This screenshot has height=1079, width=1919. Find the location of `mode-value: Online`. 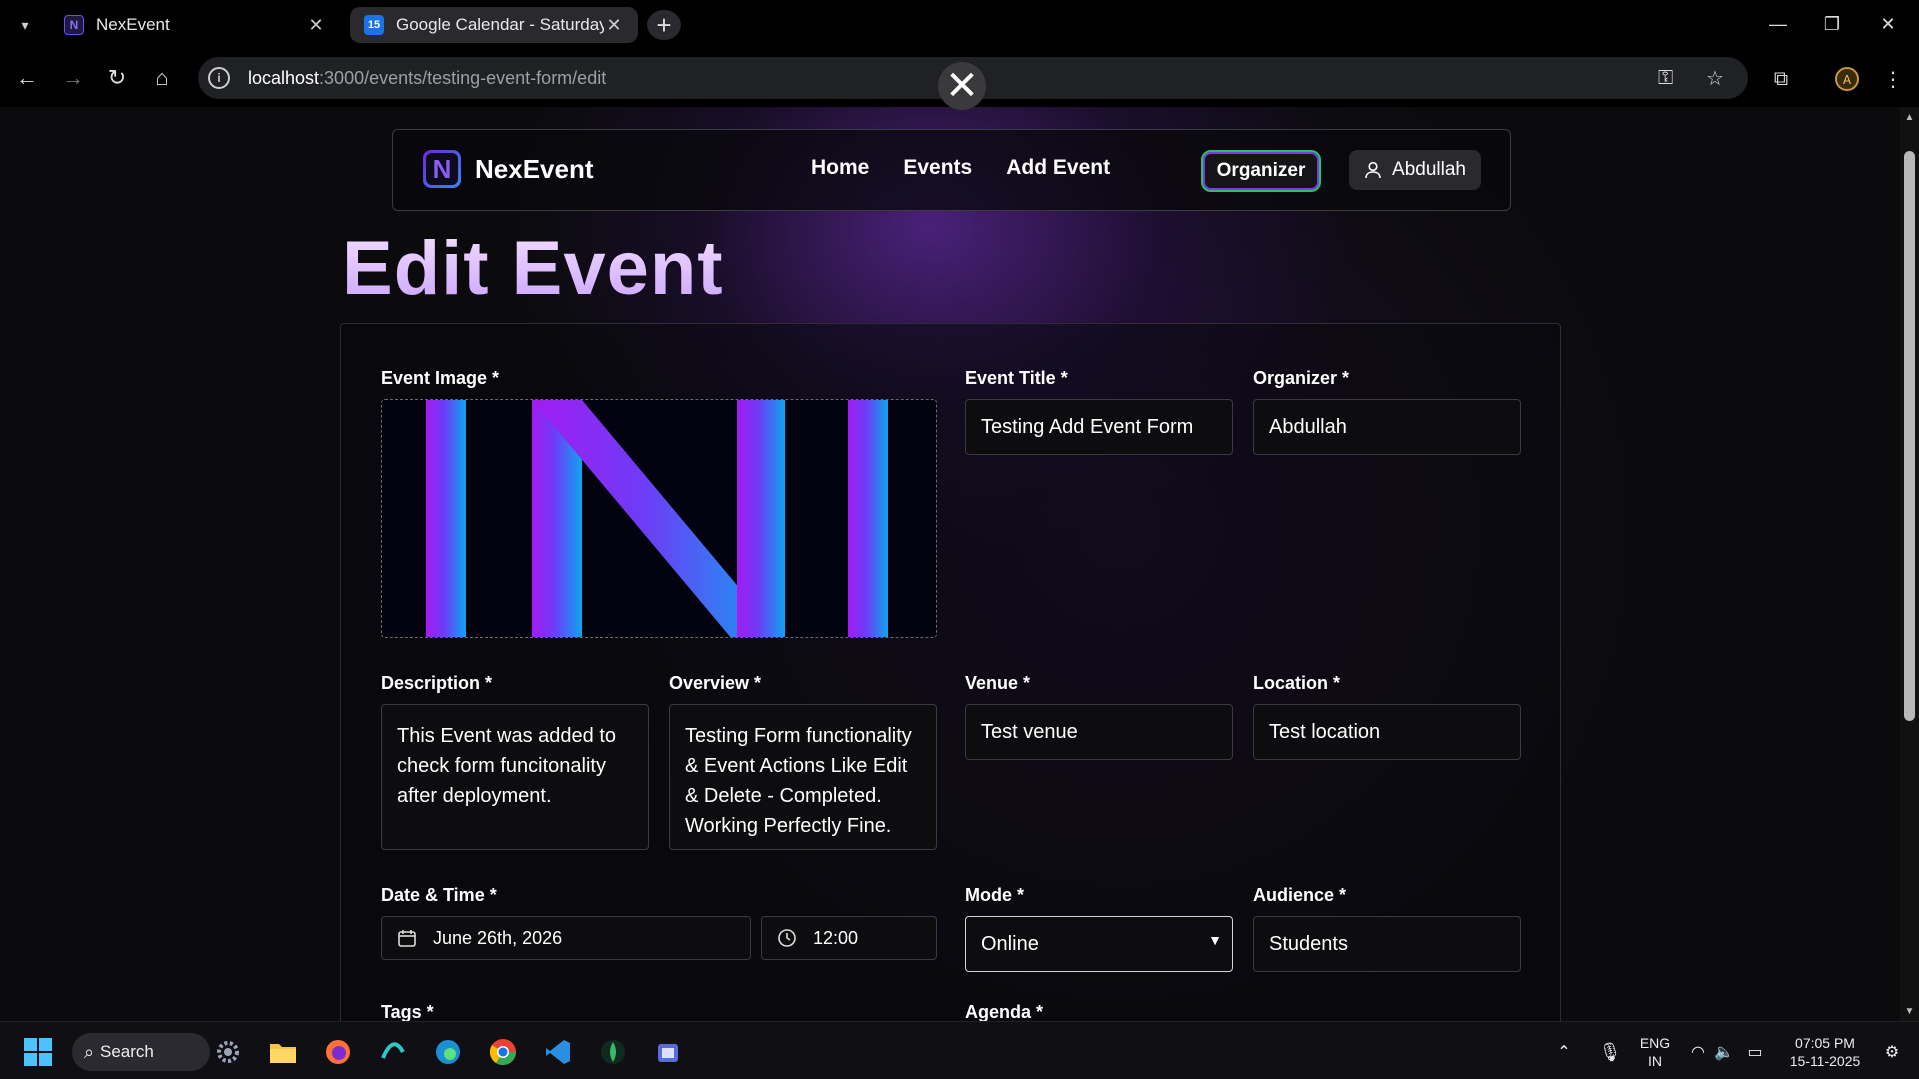

mode-value: Online is located at coordinates (1010, 943).